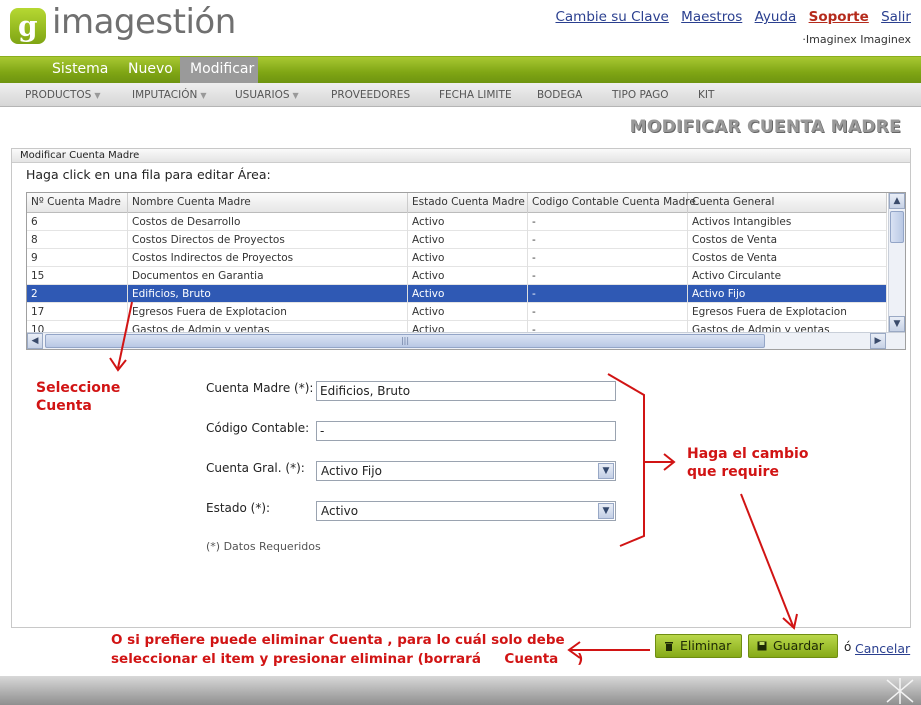  I want to click on save-icon, so click(762, 646).